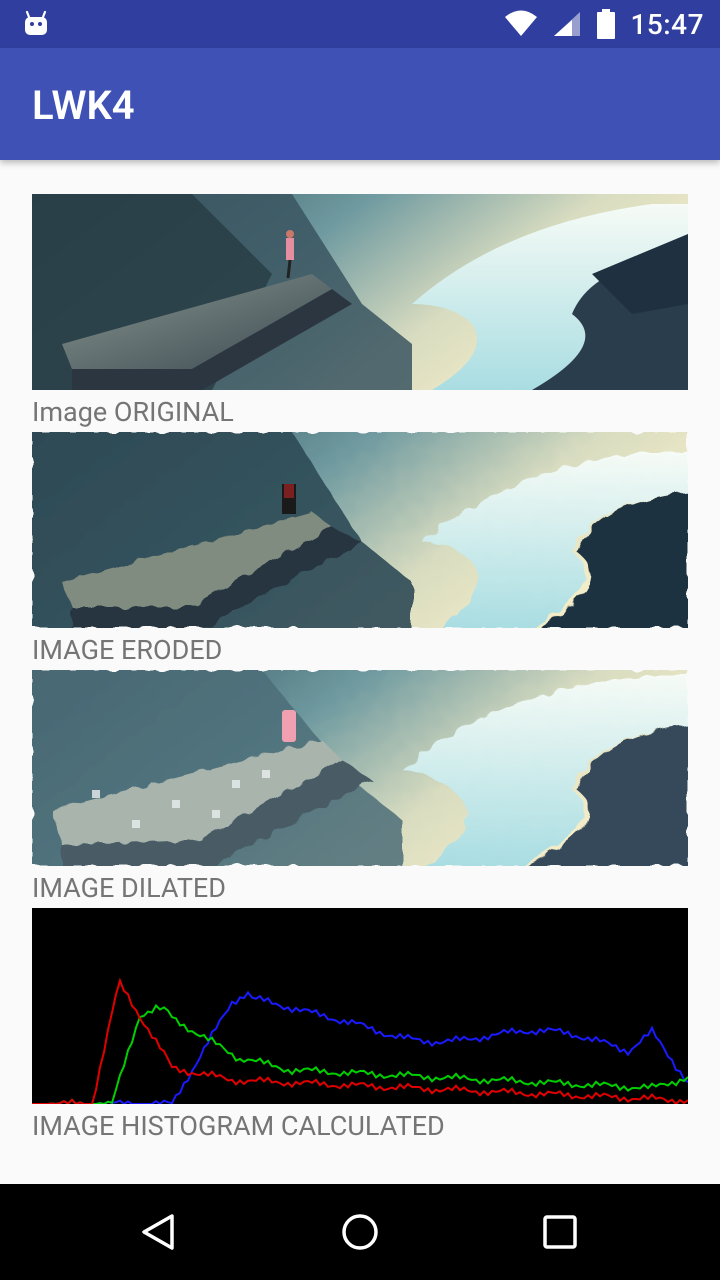 The height and width of the screenshot is (1280, 720). What do you see at coordinates (133, 412) in the screenshot?
I see `caption-original: Image ORIGINAL` at bounding box center [133, 412].